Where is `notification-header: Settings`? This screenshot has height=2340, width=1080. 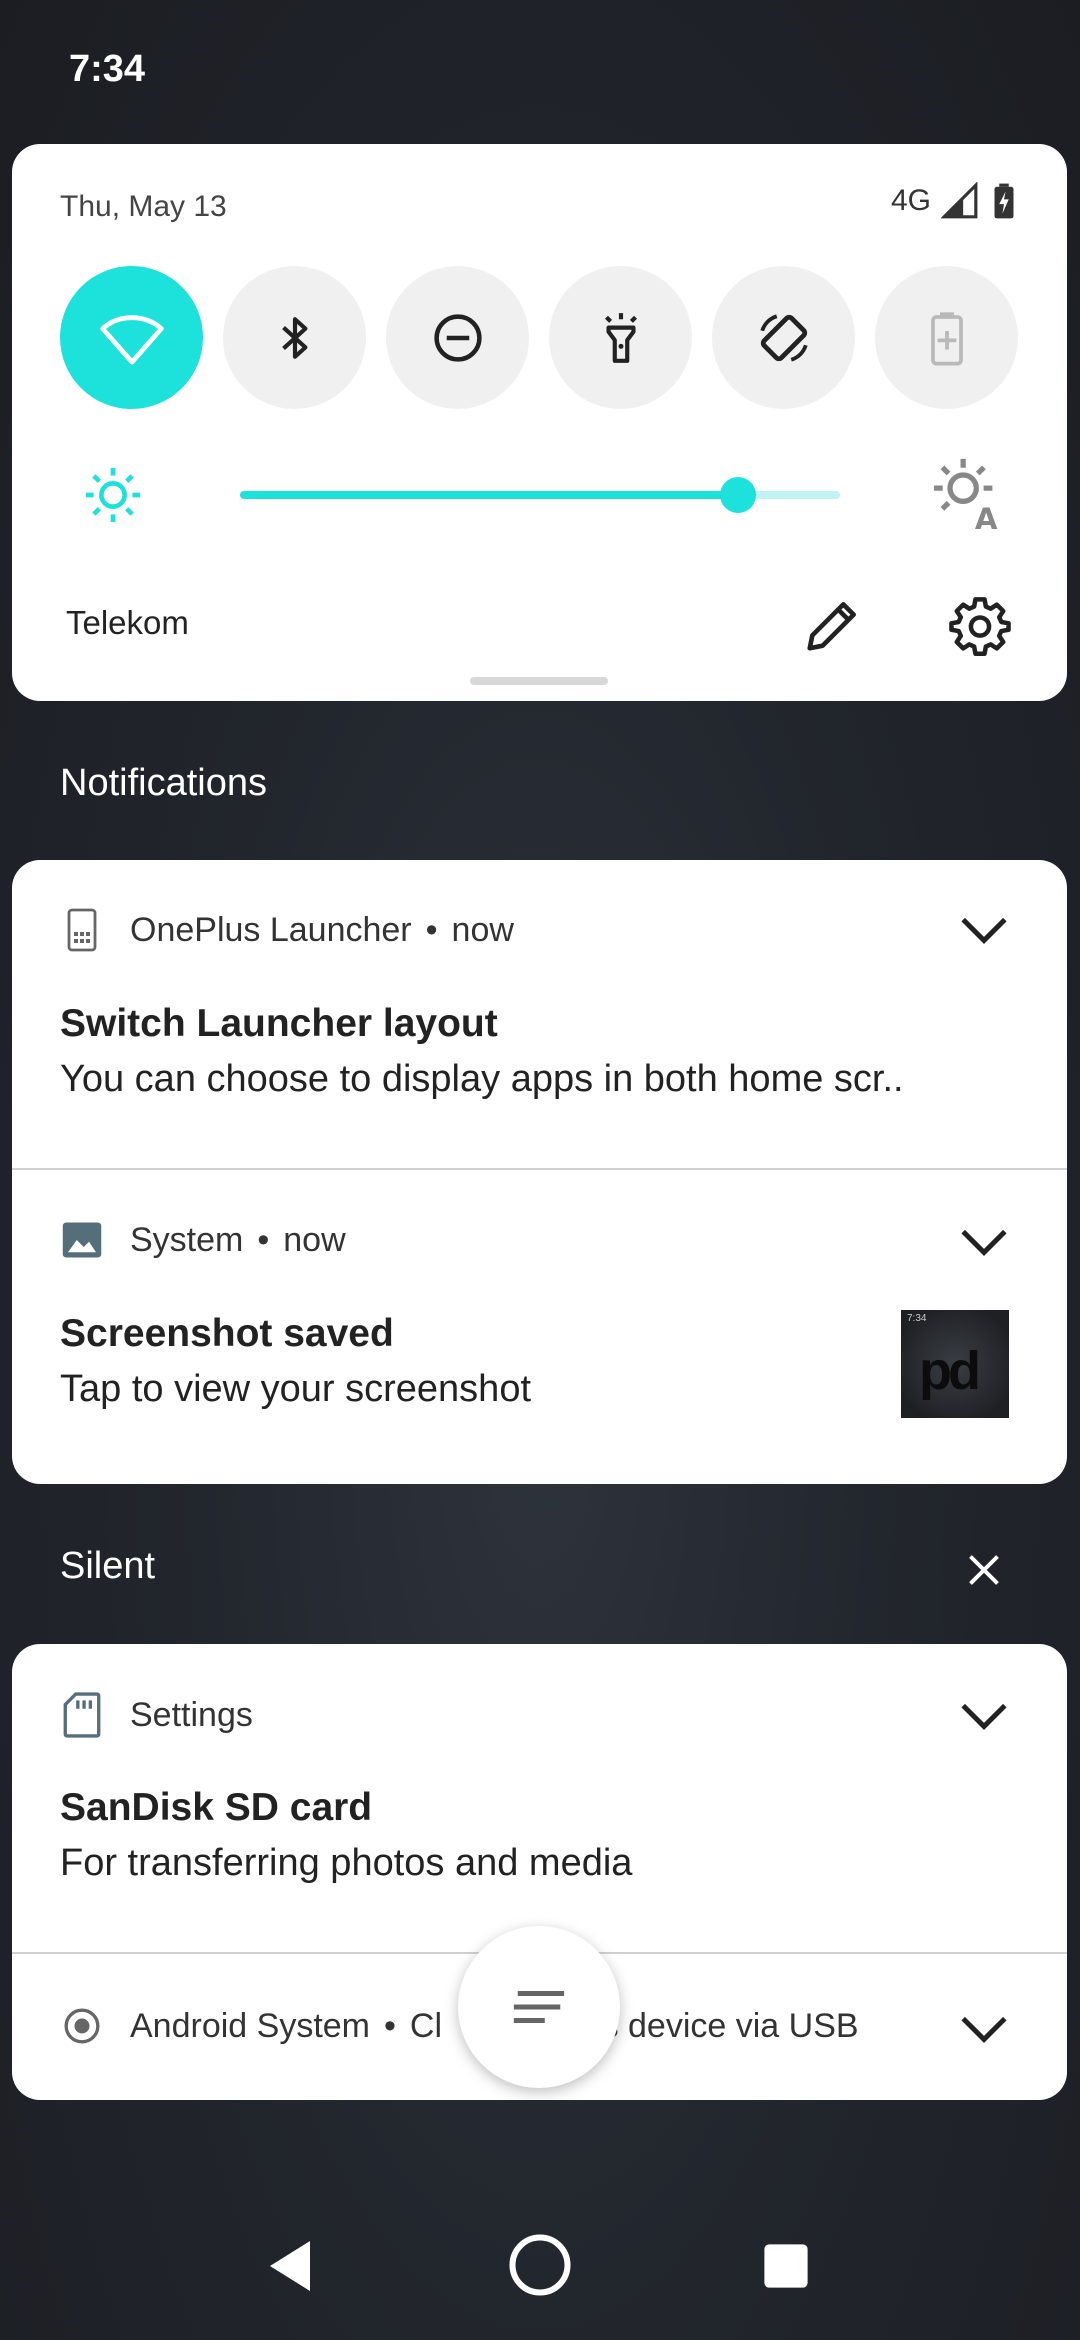
notification-header: Settings is located at coordinates (156, 1715).